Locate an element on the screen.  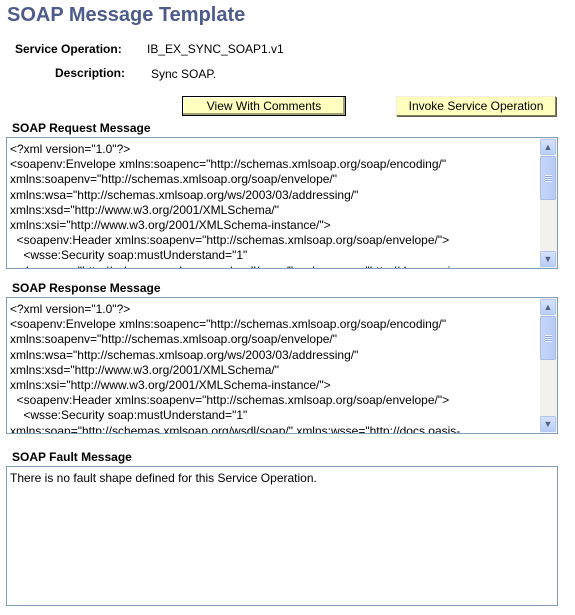
invoke-service-operation-button: Invoke Service Operation is located at coordinates (476, 106).